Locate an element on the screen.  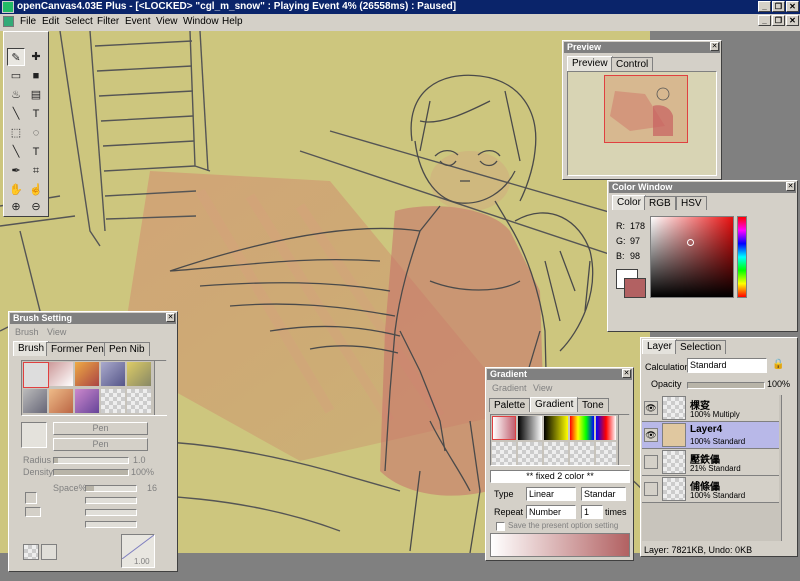
repeat-times-input: 1 is located at coordinates (592, 512).